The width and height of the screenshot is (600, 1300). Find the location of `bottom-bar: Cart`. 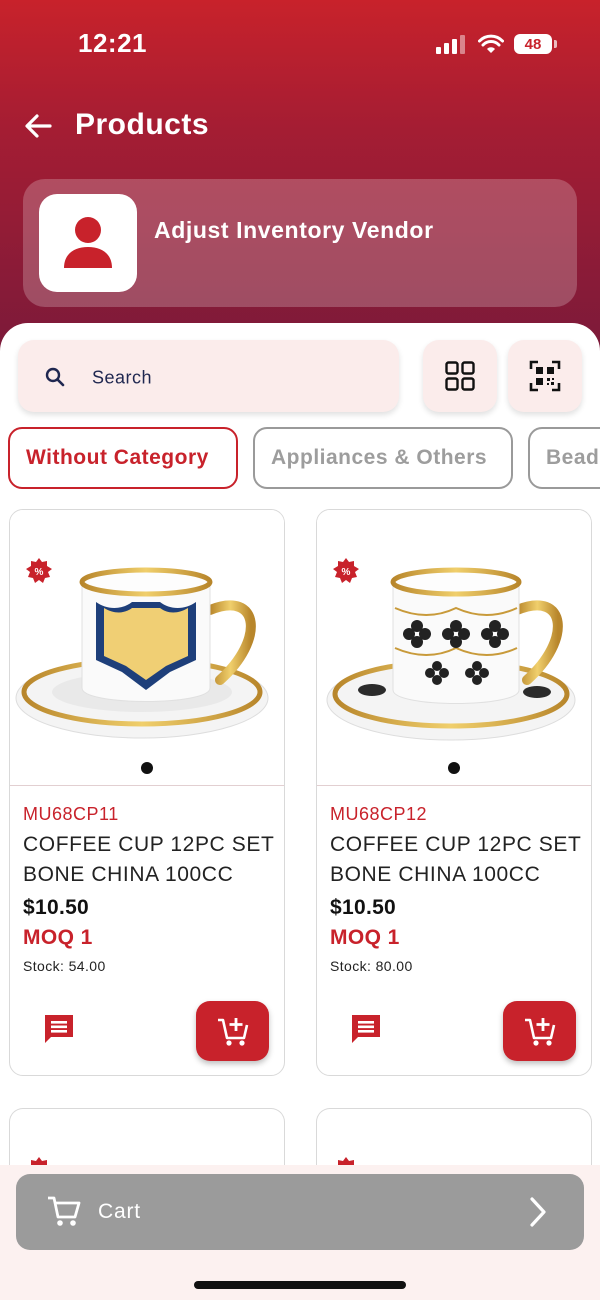

bottom-bar: Cart is located at coordinates (300, 1232).